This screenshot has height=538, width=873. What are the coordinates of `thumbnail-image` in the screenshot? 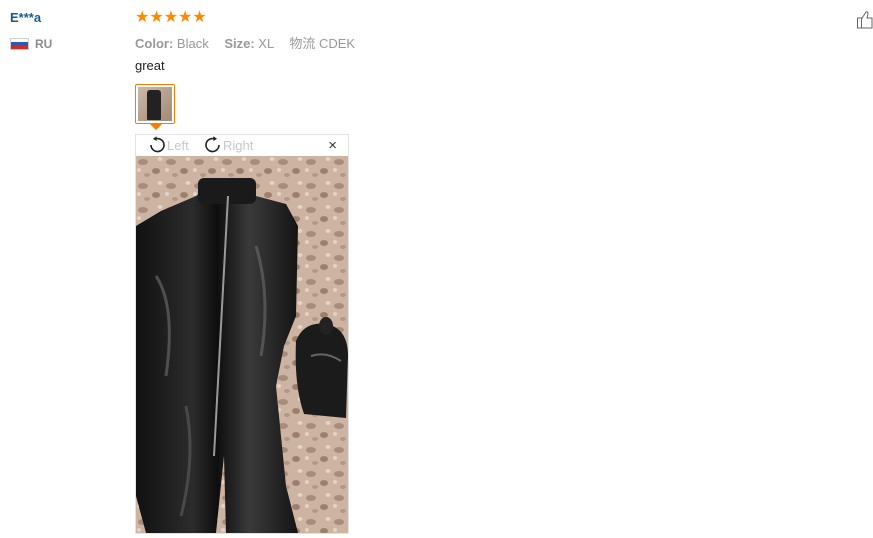 It's located at (155, 104).